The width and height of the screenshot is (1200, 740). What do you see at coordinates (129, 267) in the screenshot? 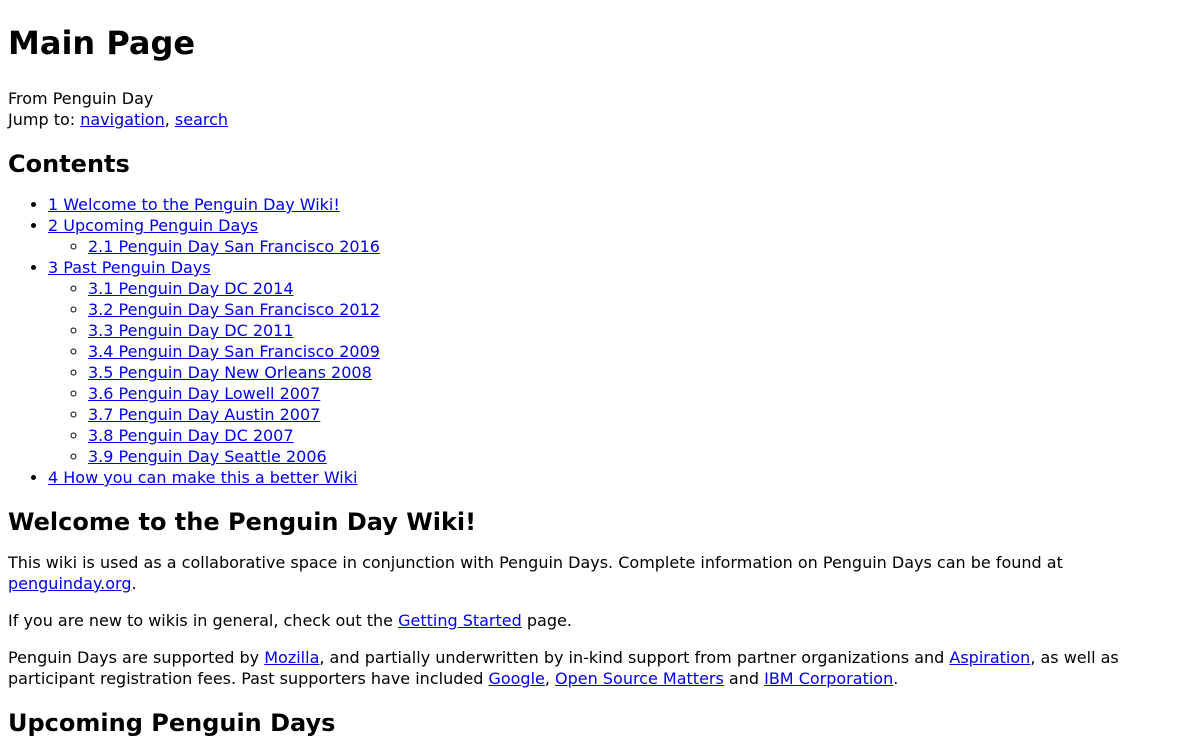
I see `toc-link-past: 3 Past Penguin Days` at bounding box center [129, 267].